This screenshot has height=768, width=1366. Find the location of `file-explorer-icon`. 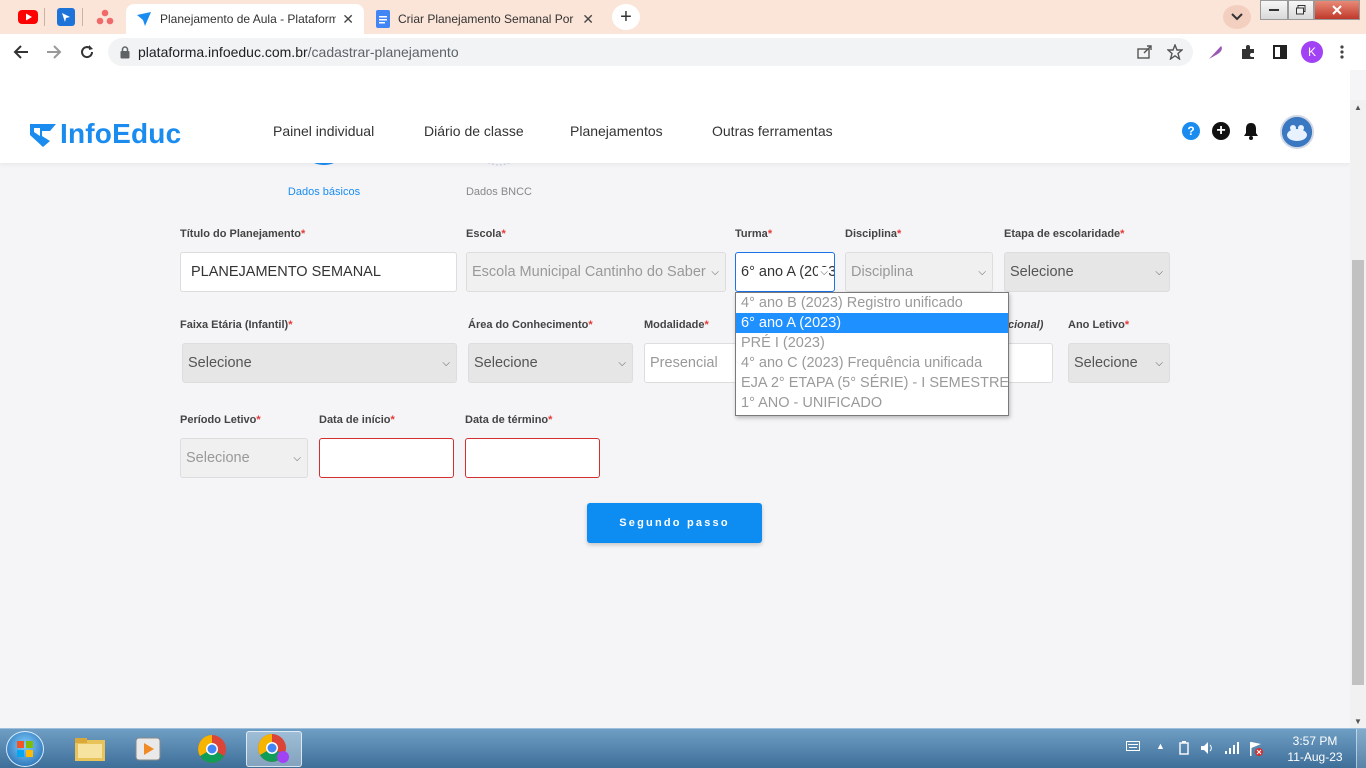

file-explorer-icon is located at coordinates (90, 749).